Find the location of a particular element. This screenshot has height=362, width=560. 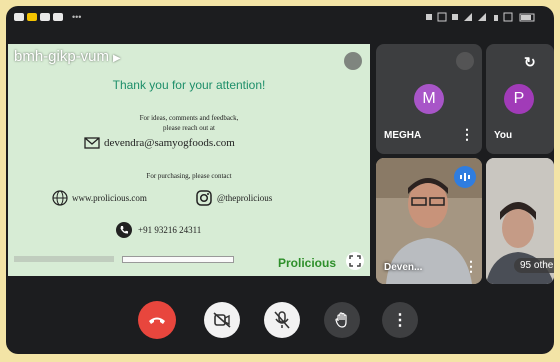

avatar-initial: P is located at coordinates (519, 98).